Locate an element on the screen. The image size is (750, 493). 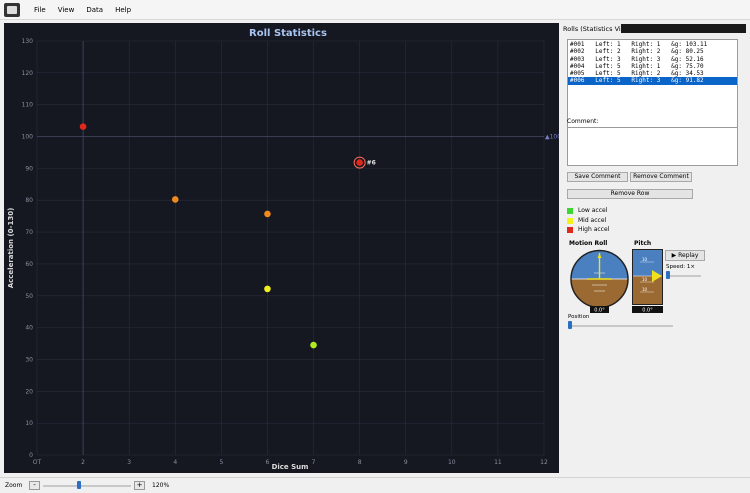
zoom-slider-track is located at coordinates (87, 486).